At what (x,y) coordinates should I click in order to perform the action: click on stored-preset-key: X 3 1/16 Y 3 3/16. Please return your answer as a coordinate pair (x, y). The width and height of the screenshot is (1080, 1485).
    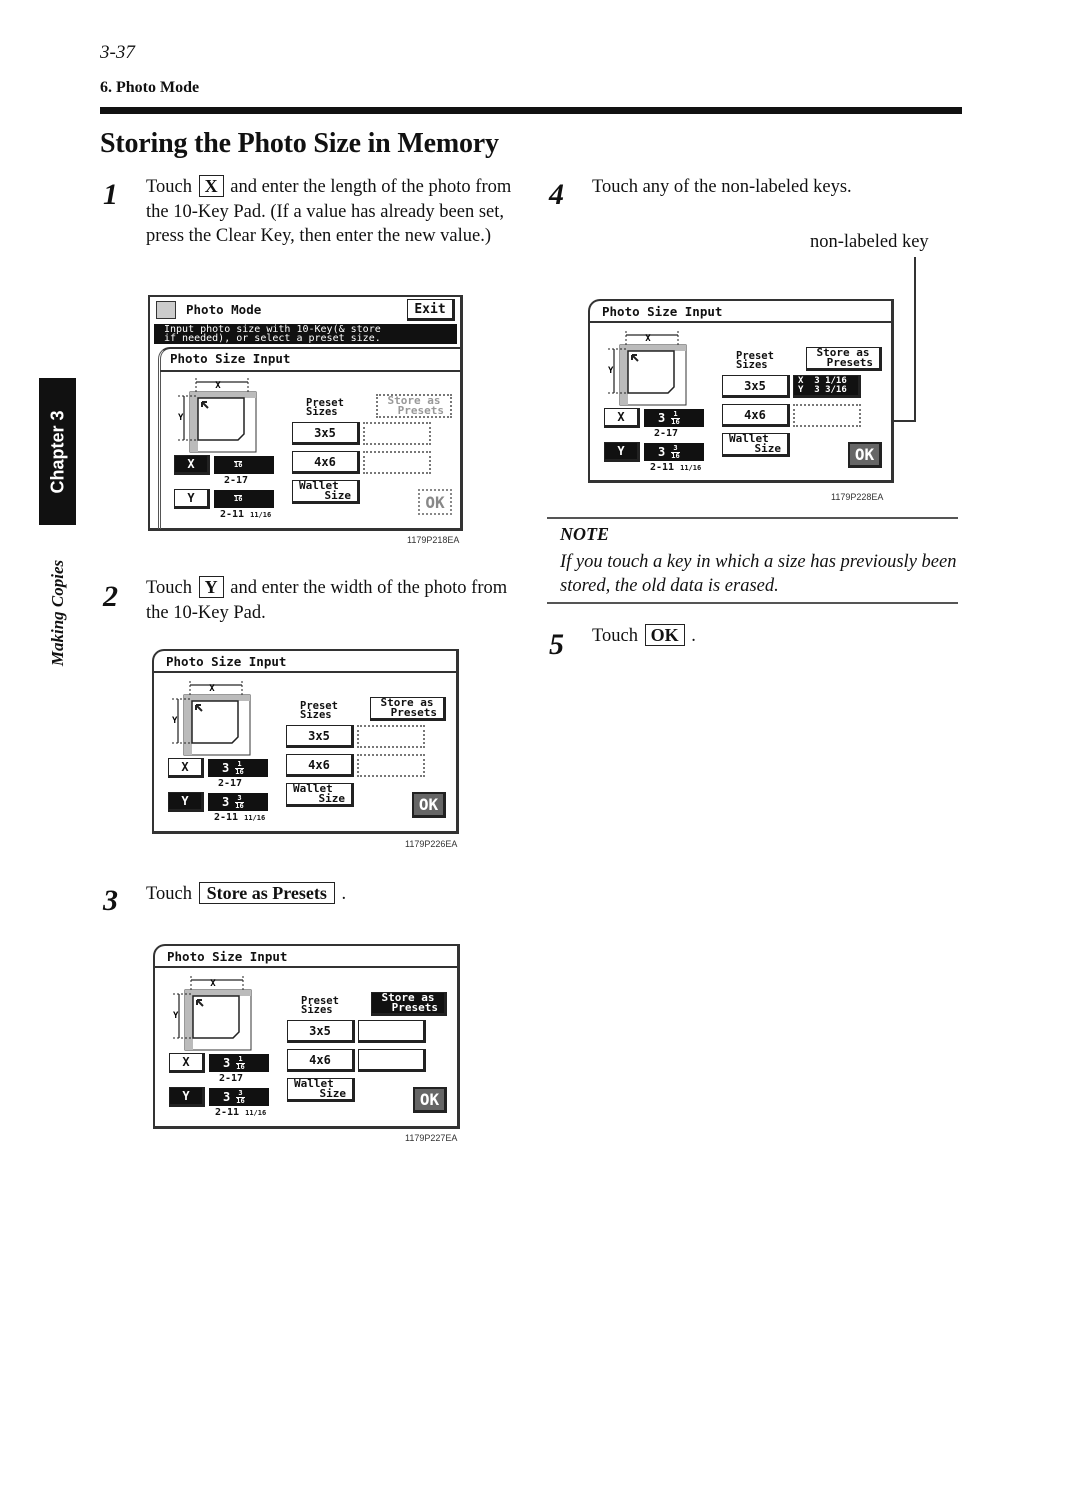
    Looking at the image, I should click on (827, 386).